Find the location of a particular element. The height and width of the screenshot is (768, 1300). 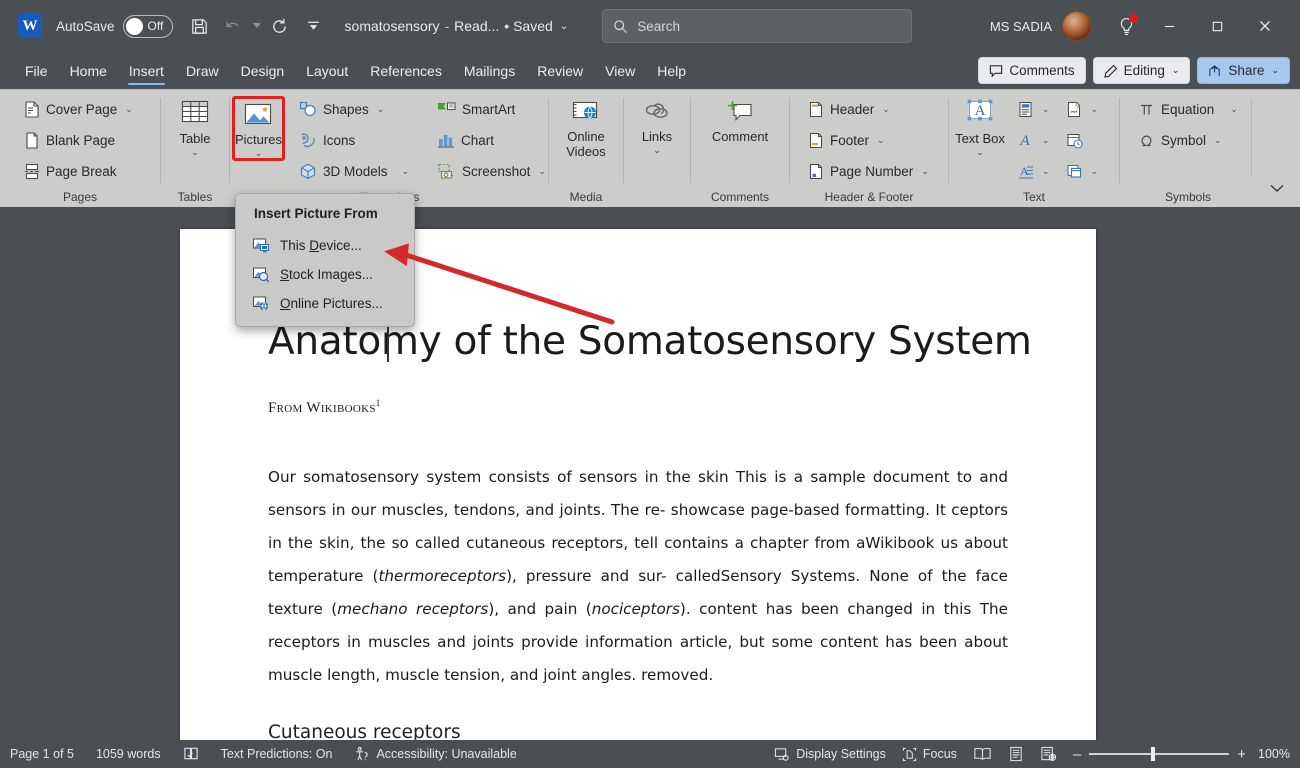

tab-help: Help is located at coordinates (671, 70).